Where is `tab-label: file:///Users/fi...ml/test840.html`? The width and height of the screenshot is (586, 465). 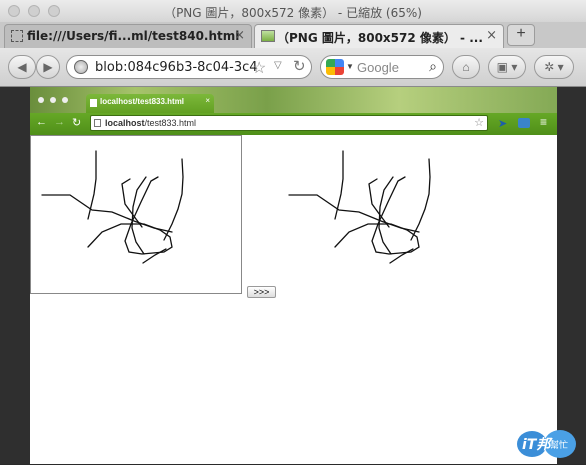
tab-label: file:///Users/fi...ml/test840.html is located at coordinates (133, 36).